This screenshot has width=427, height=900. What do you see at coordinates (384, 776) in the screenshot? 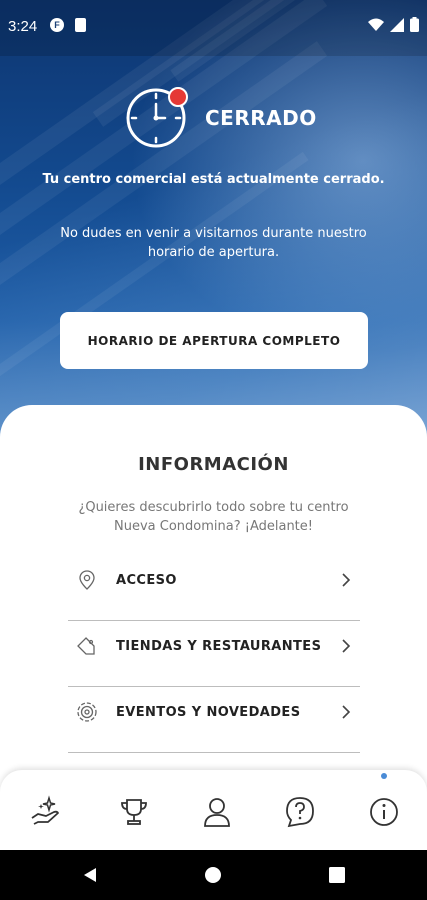
I see `active-tab-indicator` at bounding box center [384, 776].